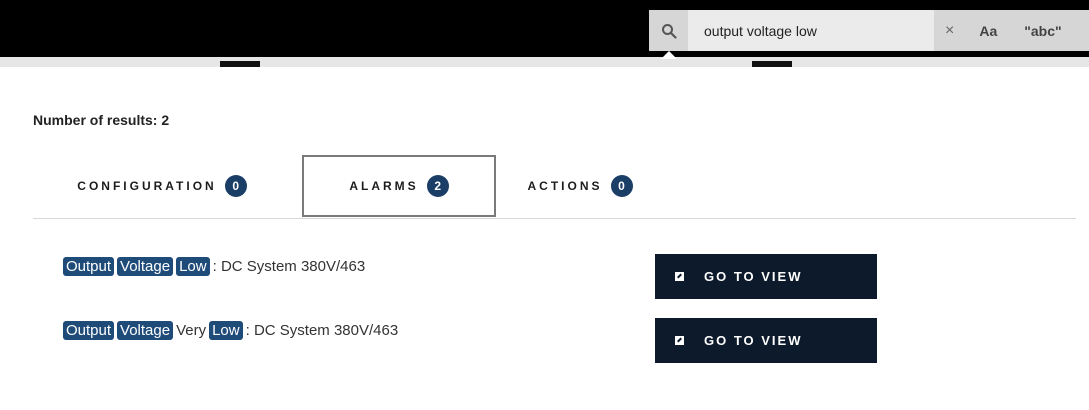 The height and width of the screenshot is (410, 1089). What do you see at coordinates (1011, 30) in the screenshot?
I see `search-options: × Aa "abc"` at bounding box center [1011, 30].